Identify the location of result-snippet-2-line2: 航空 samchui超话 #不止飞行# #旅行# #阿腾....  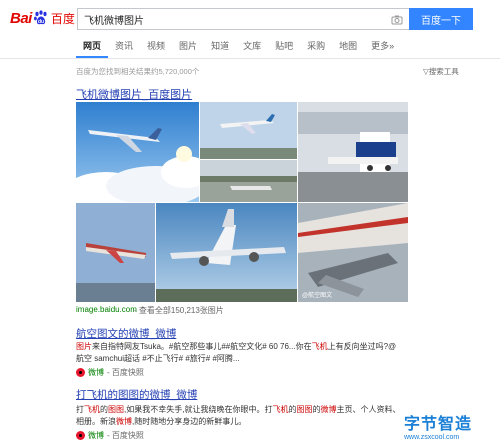
(158, 358).